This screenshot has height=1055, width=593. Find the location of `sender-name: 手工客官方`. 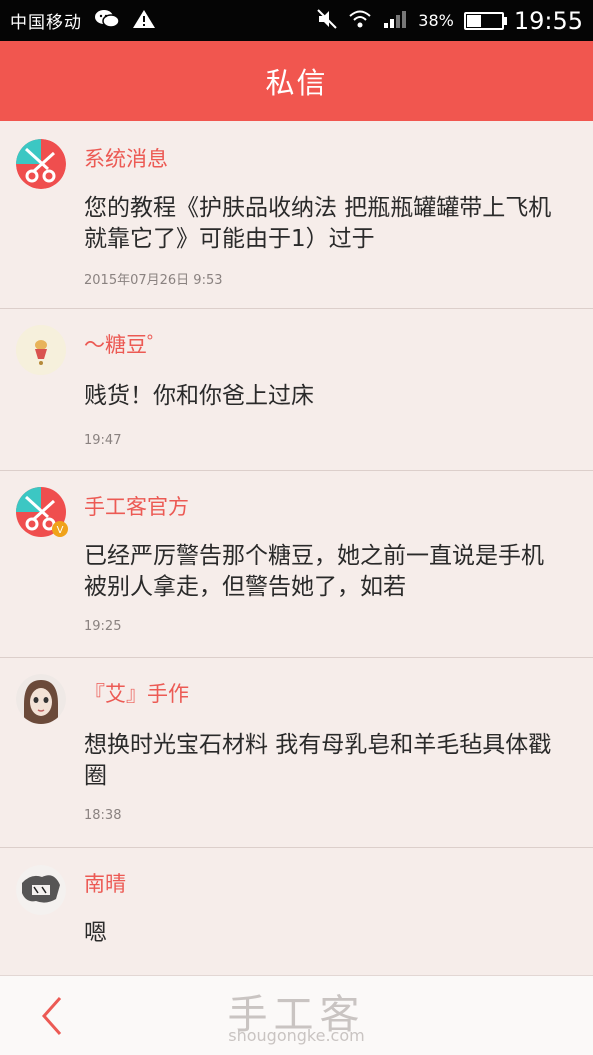

sender-name: 手工客官方 is located at coordinates (136, 507).